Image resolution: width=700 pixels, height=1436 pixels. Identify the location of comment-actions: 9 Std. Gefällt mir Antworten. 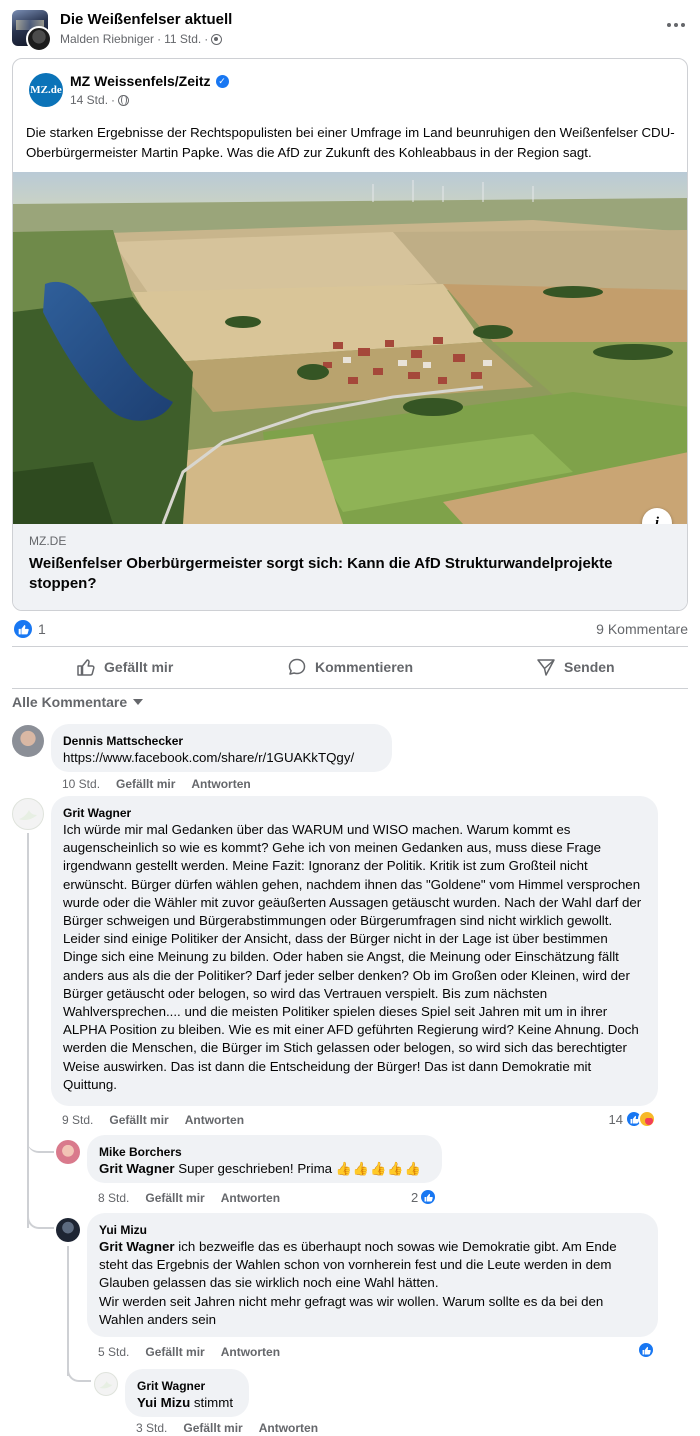
(153, 1120).